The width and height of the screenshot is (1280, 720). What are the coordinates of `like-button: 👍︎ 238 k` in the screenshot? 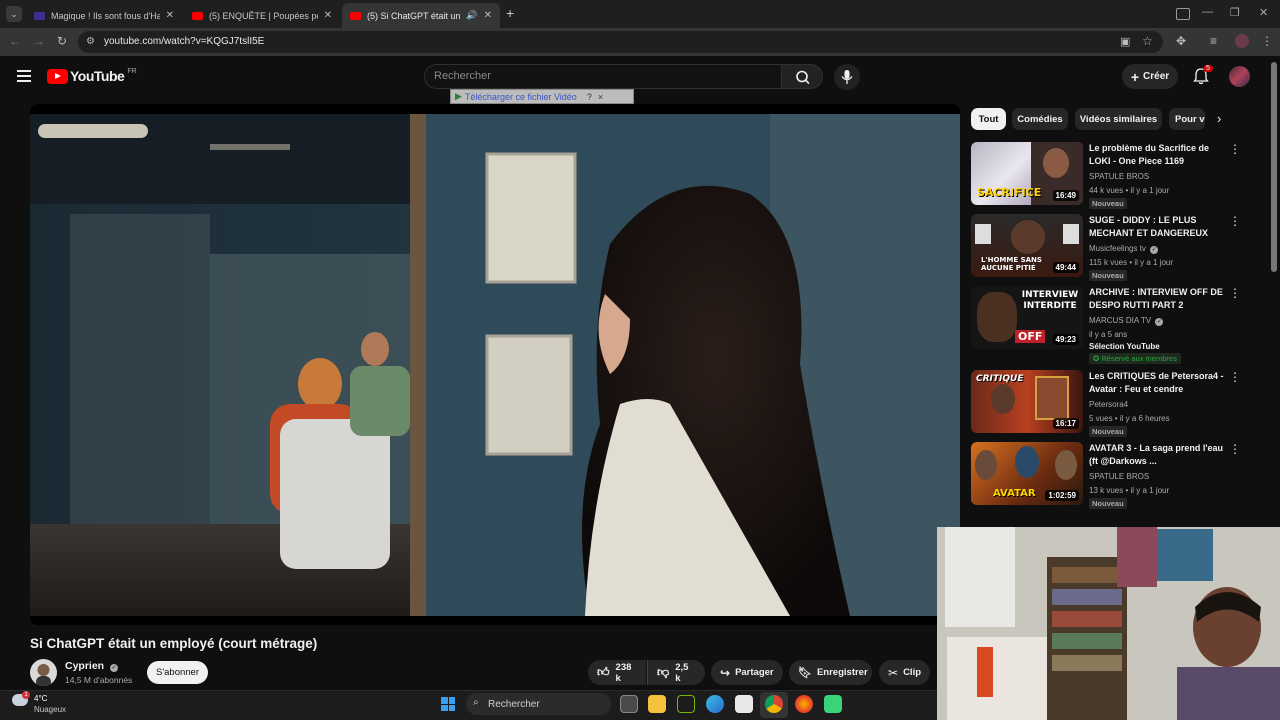 It's located at (617, 672).